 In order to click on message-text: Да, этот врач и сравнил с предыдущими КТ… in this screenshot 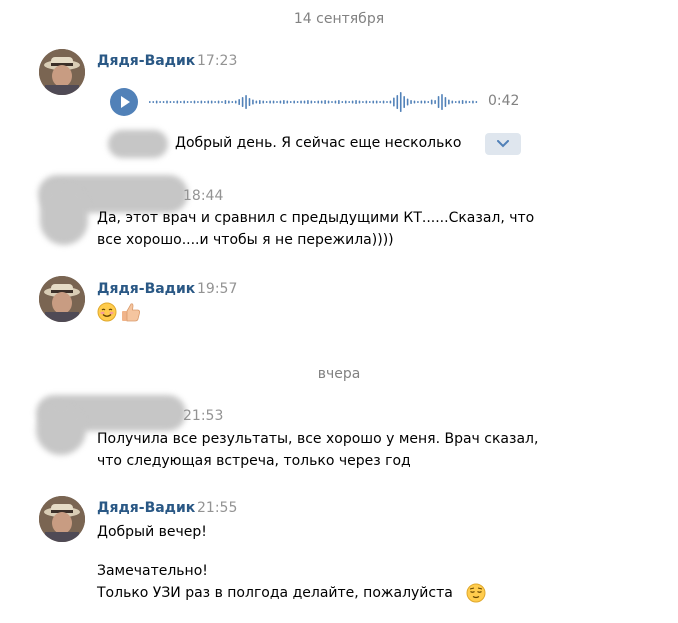, I will do `click(316, 229)`.